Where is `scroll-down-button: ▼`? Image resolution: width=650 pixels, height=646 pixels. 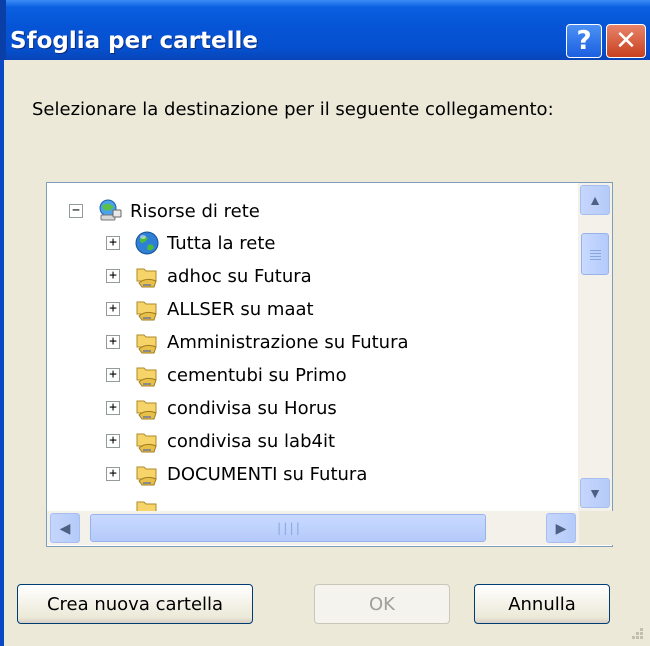
scroll-down-button: ▼ is located at coordinates (595, 493).